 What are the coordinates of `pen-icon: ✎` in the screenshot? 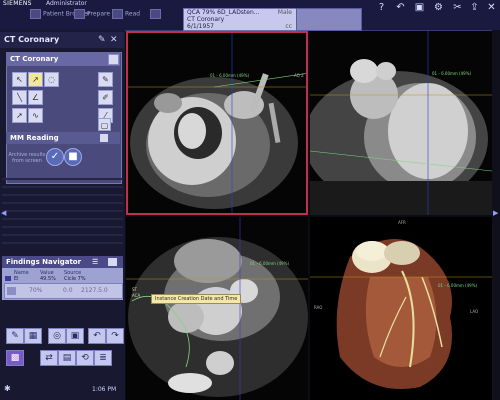 It's located at (105, 79).